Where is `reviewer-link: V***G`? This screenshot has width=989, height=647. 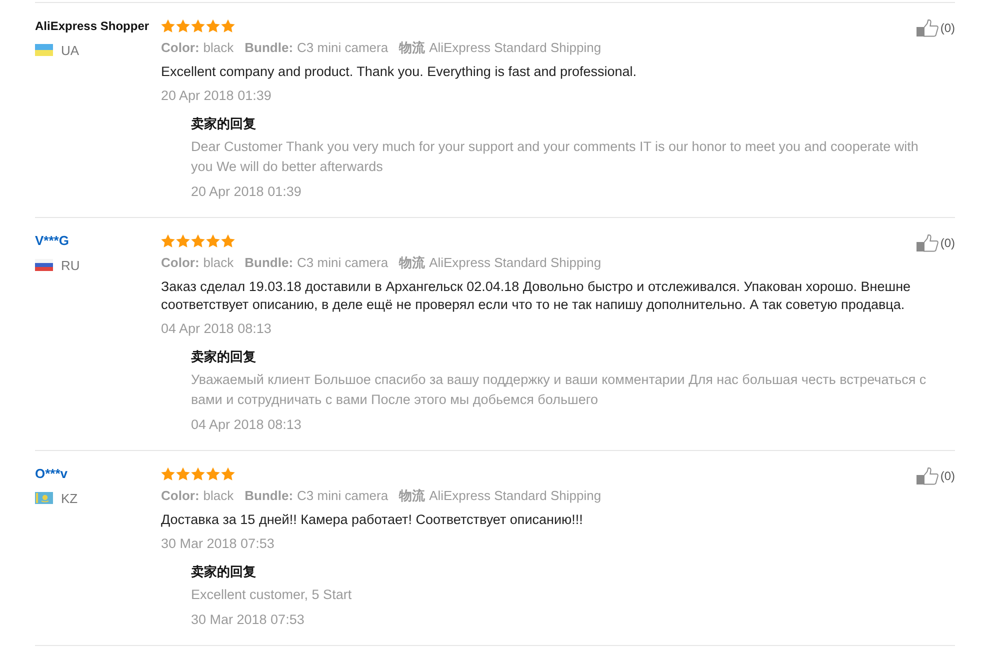
reviewer-link: V***G is located at coordinates (52, 241).